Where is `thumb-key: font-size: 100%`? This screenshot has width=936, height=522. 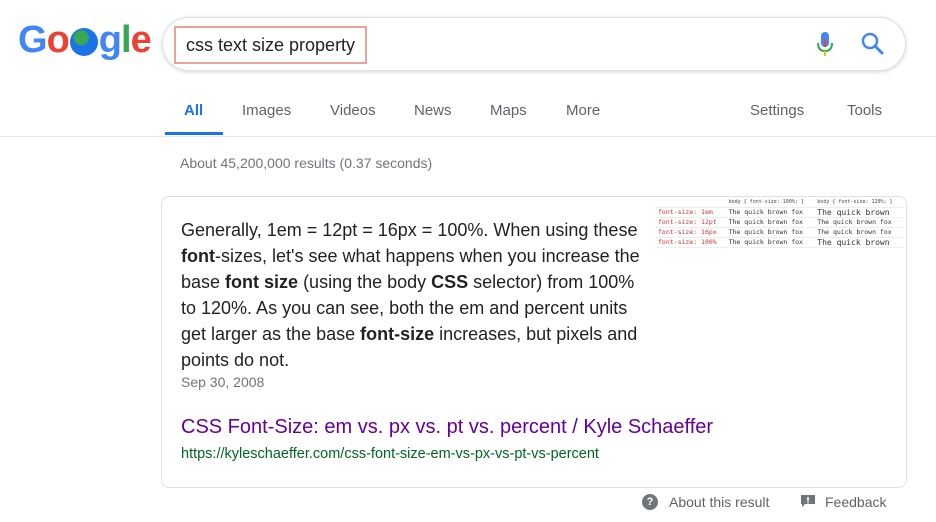 thumb-key: font-size: 100% is located at coordinates (690, 242).